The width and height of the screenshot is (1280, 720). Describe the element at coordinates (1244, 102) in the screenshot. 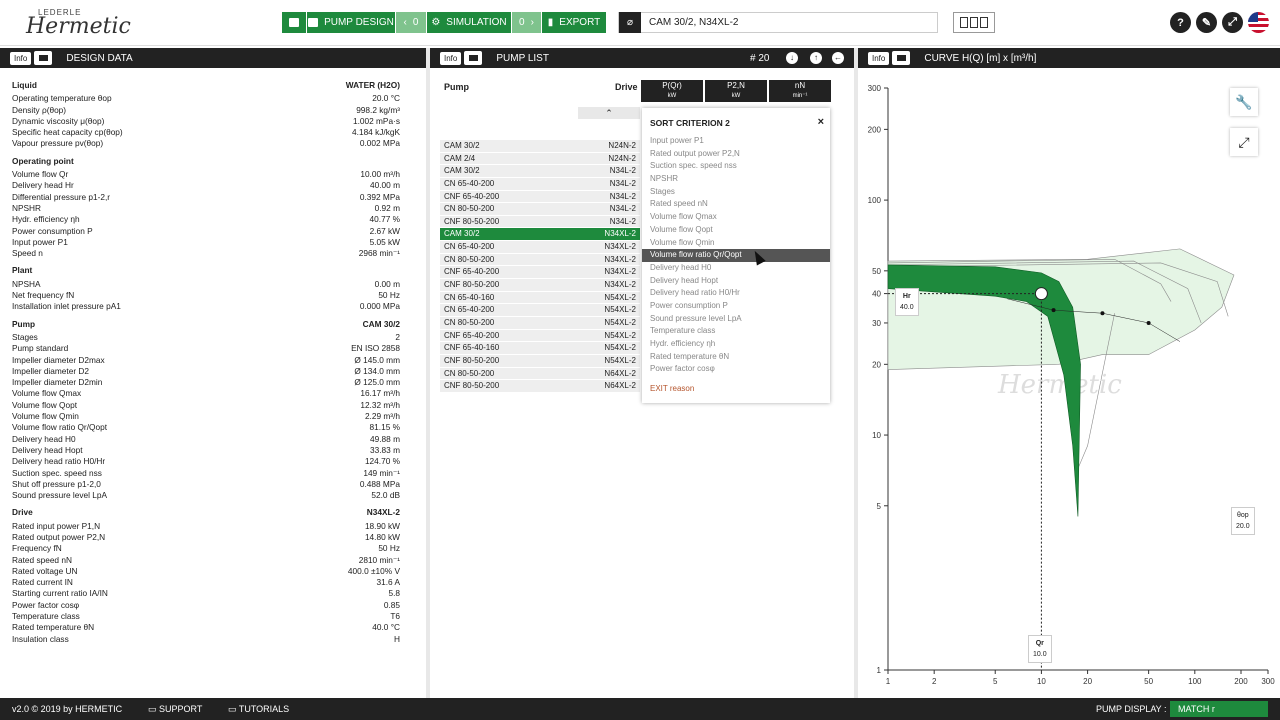

I see `chart-settings-button: 🔧` at that location.